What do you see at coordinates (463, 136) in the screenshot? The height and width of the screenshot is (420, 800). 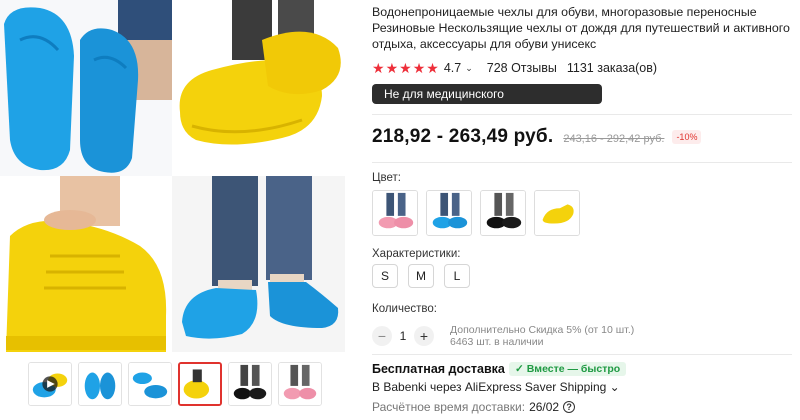 I see `current-price: 218,92 - 263,49 руб.` at bounding box center [463, 136].